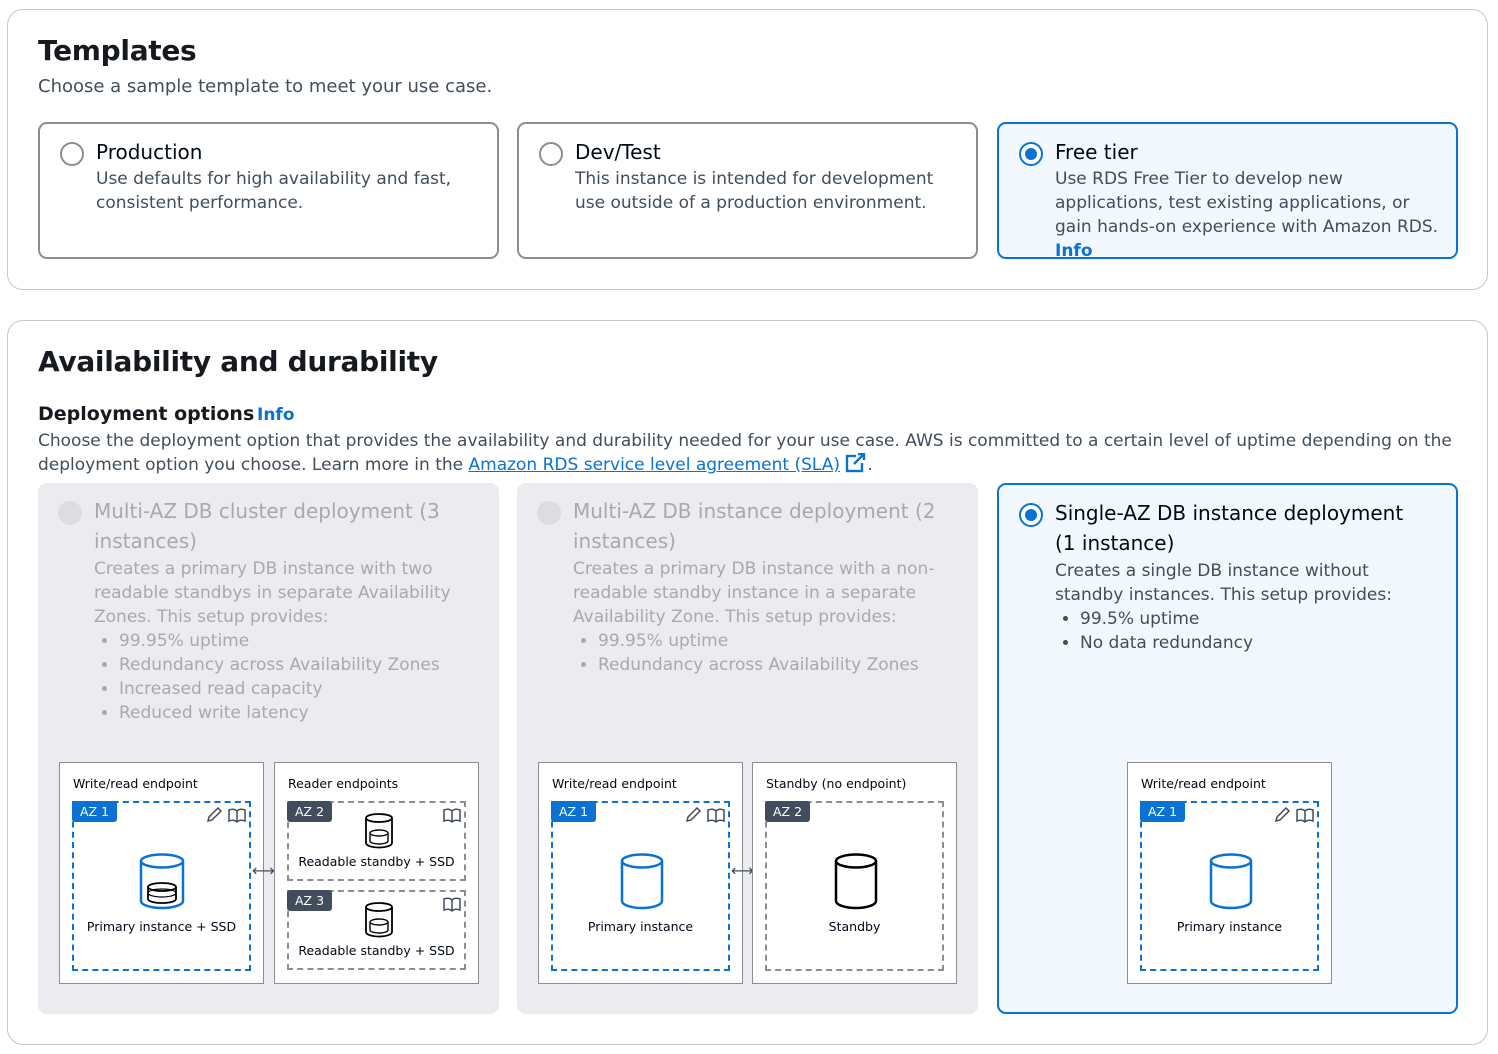 The height and width of the screenshot is (1054, 1498). Describe the element at coordinates (376, 861) in the screenshot. I see `standby1-caption: Readable standby + SSD` at that location.